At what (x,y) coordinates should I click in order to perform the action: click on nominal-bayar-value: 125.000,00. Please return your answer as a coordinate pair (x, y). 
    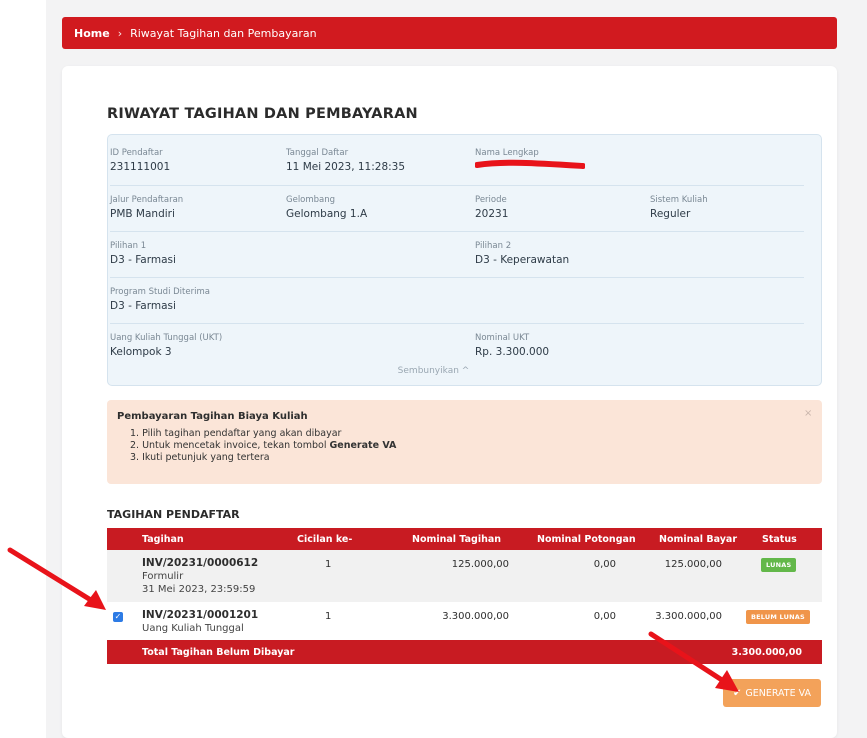
    Looking at the image, I should click on (693, 564).